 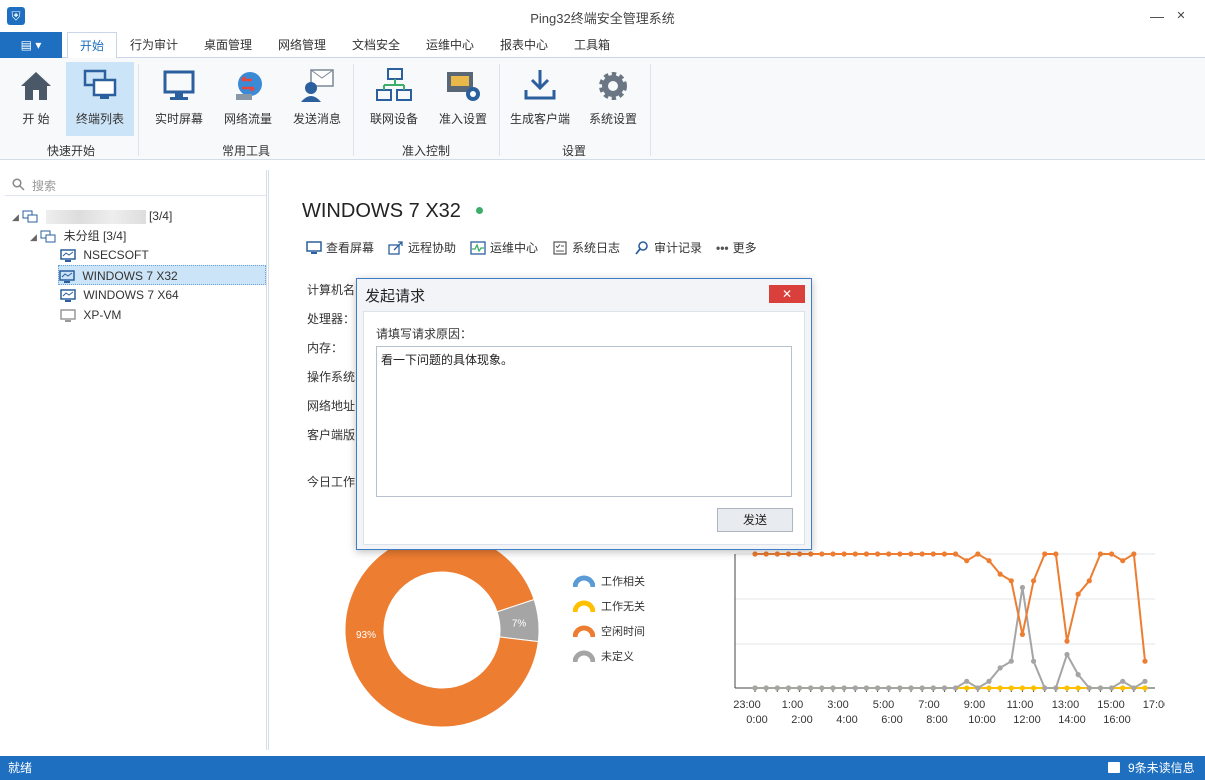 What do you see at coordinates (623, 582) in the screenshot?
I see `legend-label: 工作相关` at bounding box center [623, 582].